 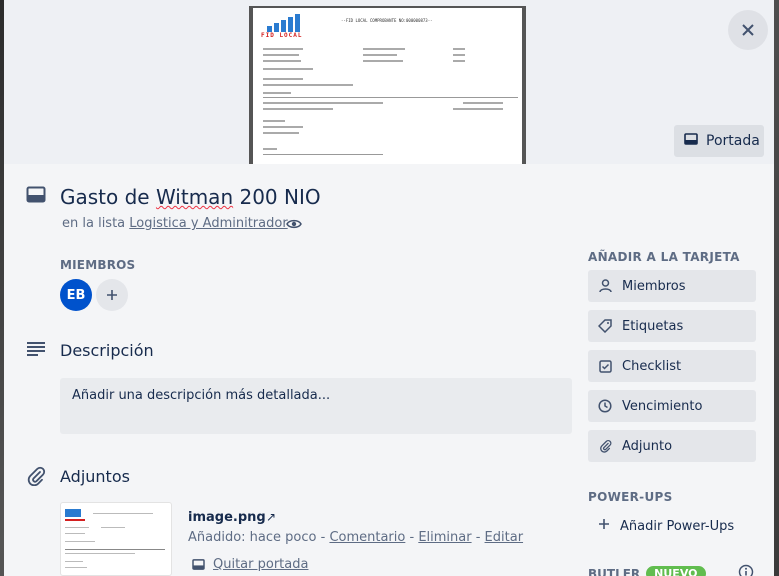 I want to click on eye-icon, so click(x=294, y=226).